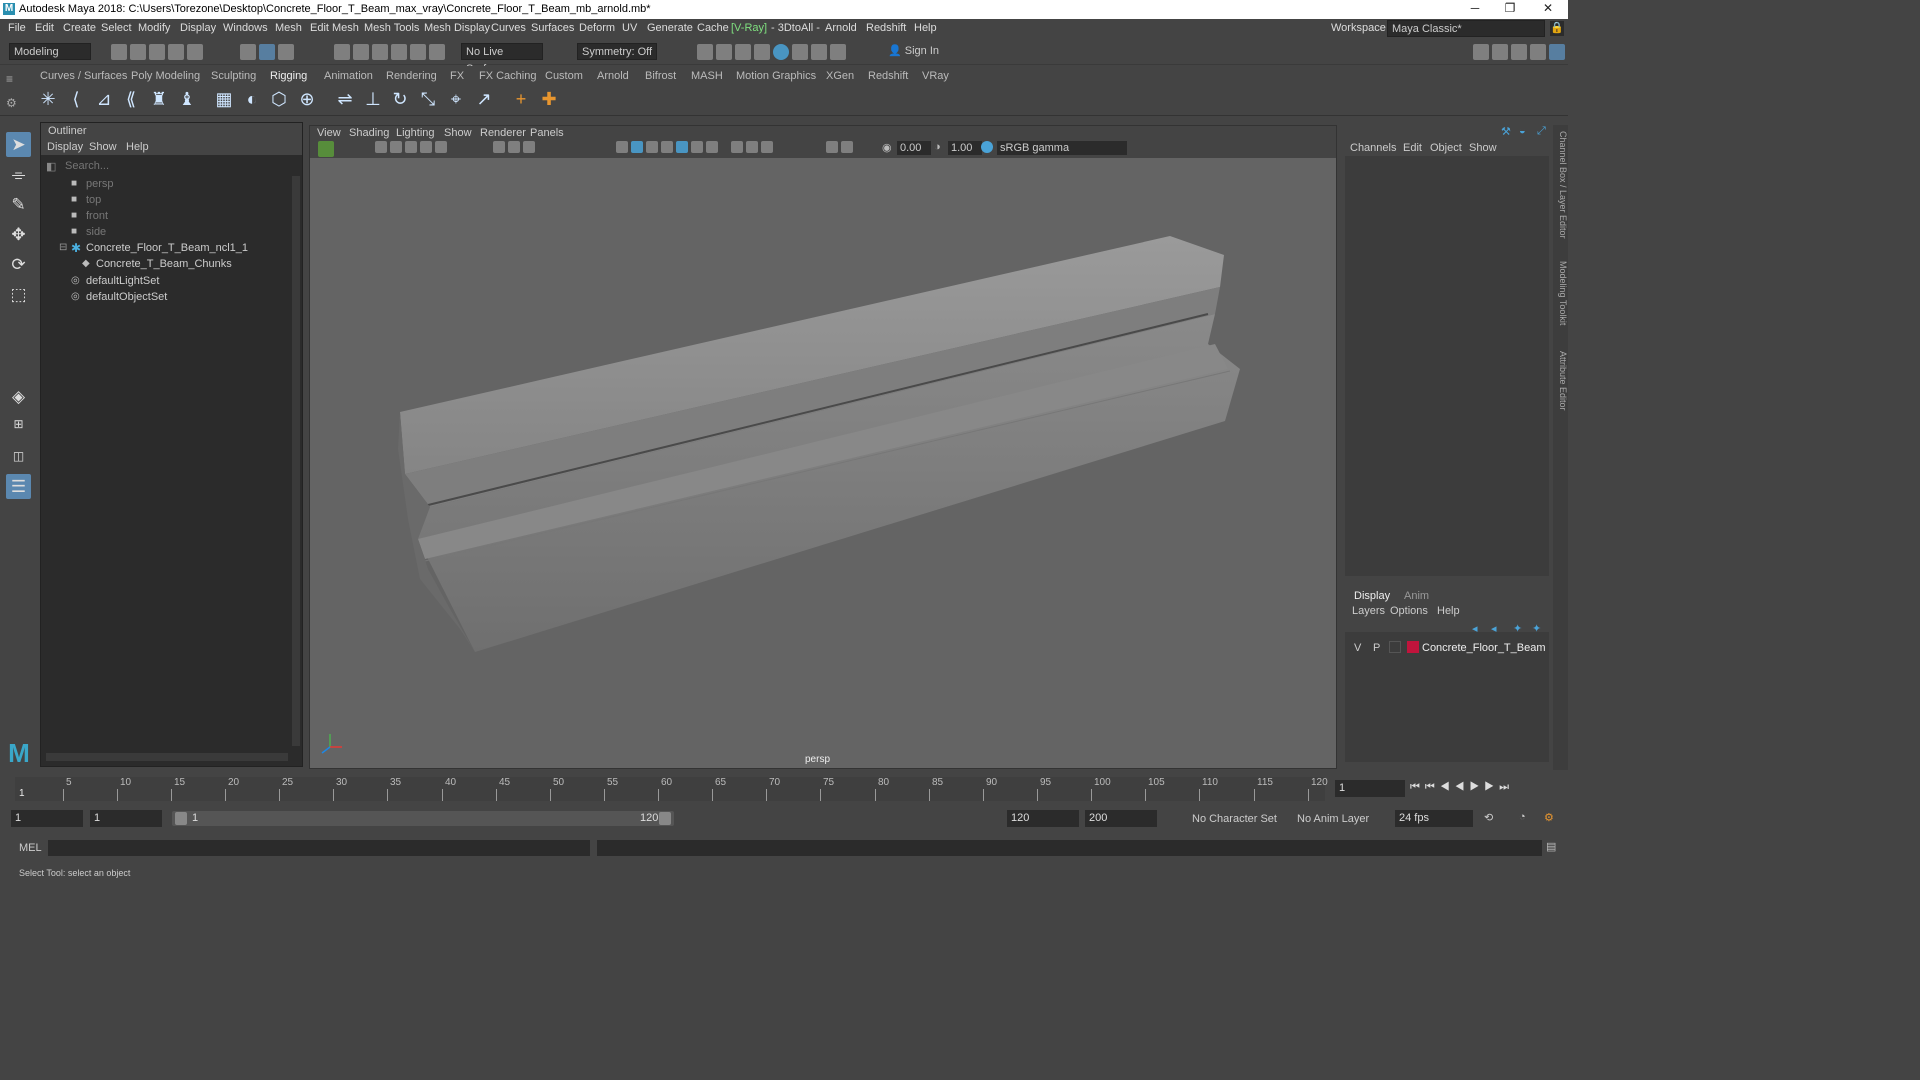 This screenshot has height=1080, width=1920. I want to click on outliner-item-mesh: ◆ Concrete_T_Beam_Chunks, so click(166, 264).